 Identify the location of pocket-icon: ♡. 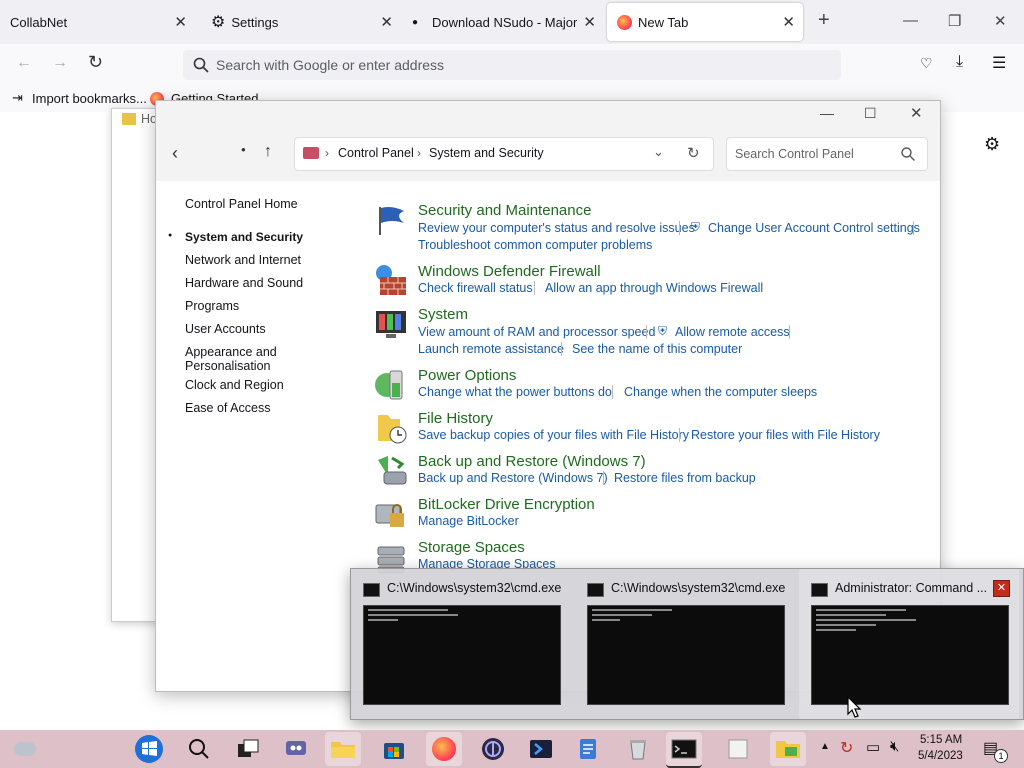
(926, 63).